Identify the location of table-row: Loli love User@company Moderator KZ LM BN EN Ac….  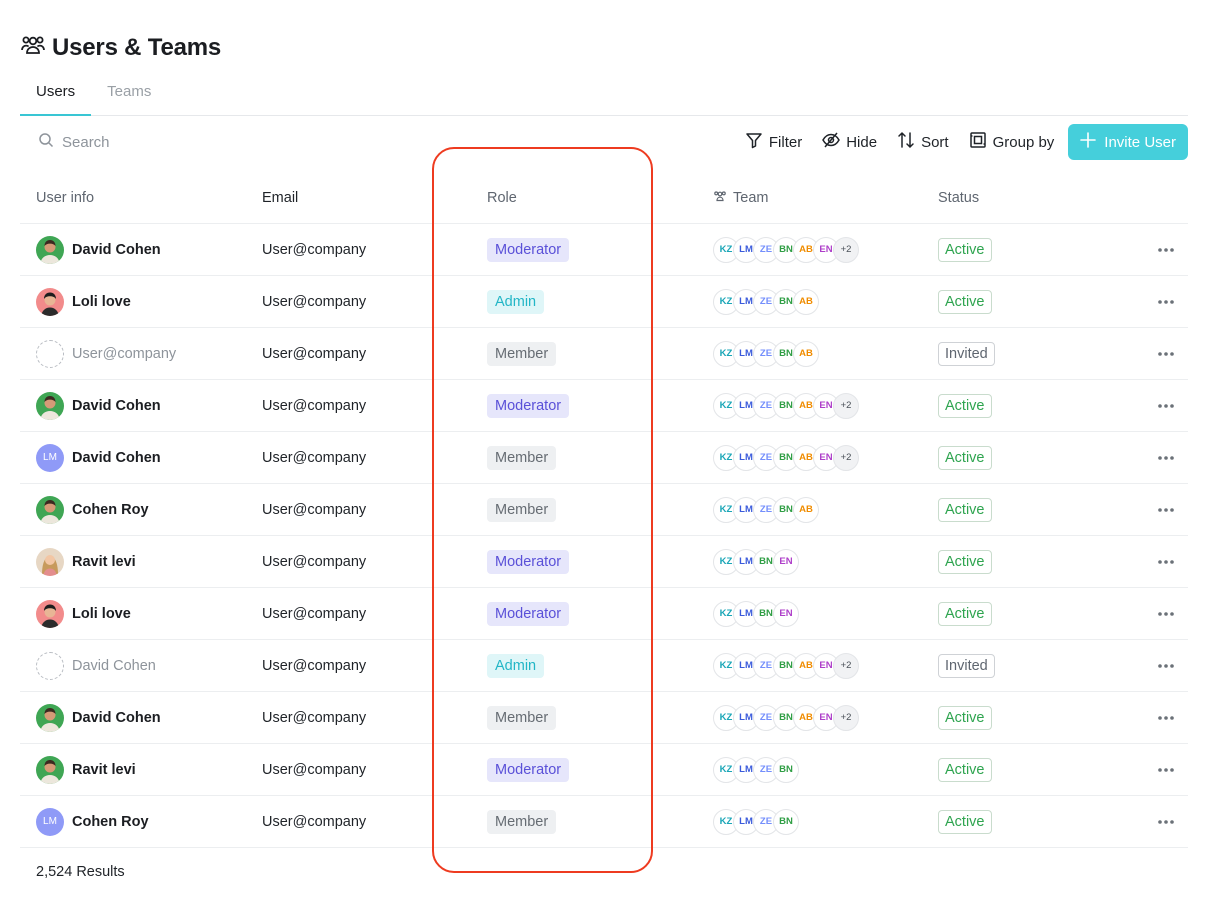
(604, 614).